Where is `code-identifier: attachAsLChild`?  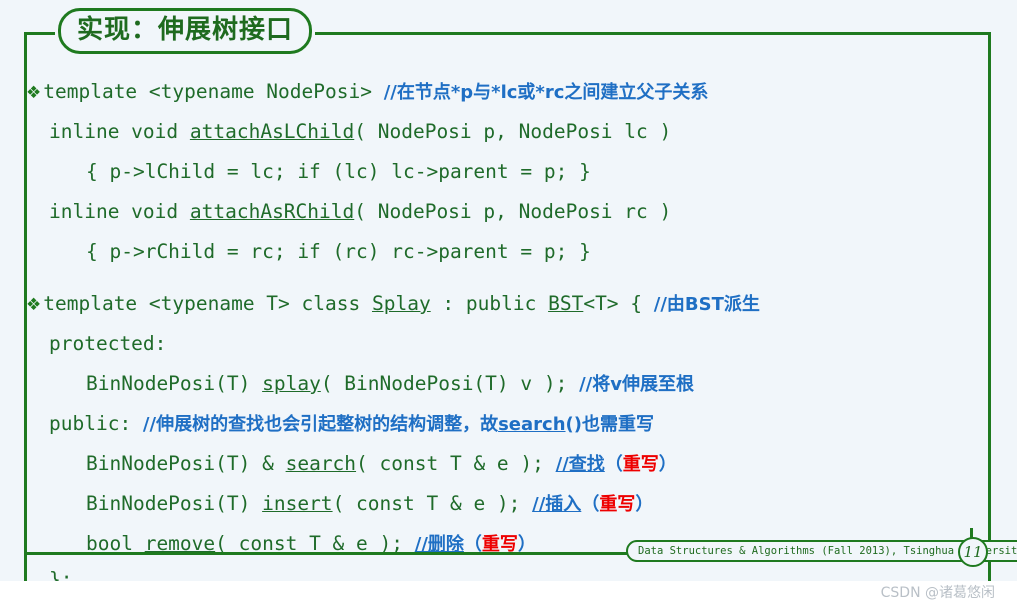
code-identifier: attachAsLChild is located at coordinates (272, 131).